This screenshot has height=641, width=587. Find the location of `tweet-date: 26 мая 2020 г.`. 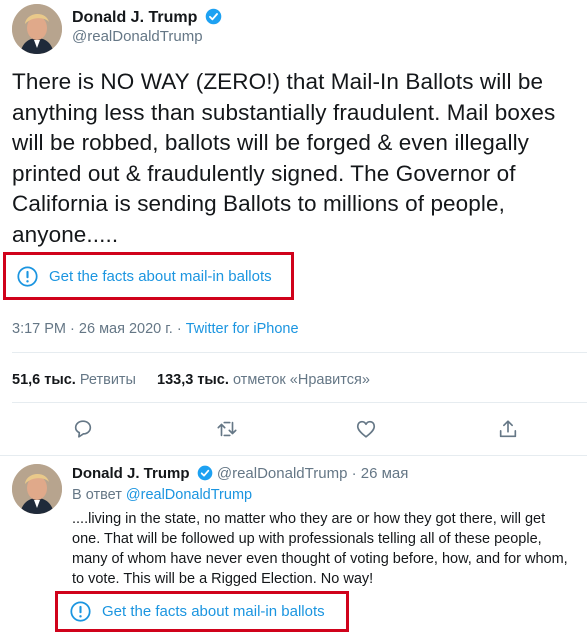

tweet-date: 26 мая 2020 г. is located at coordinates (126, 329).